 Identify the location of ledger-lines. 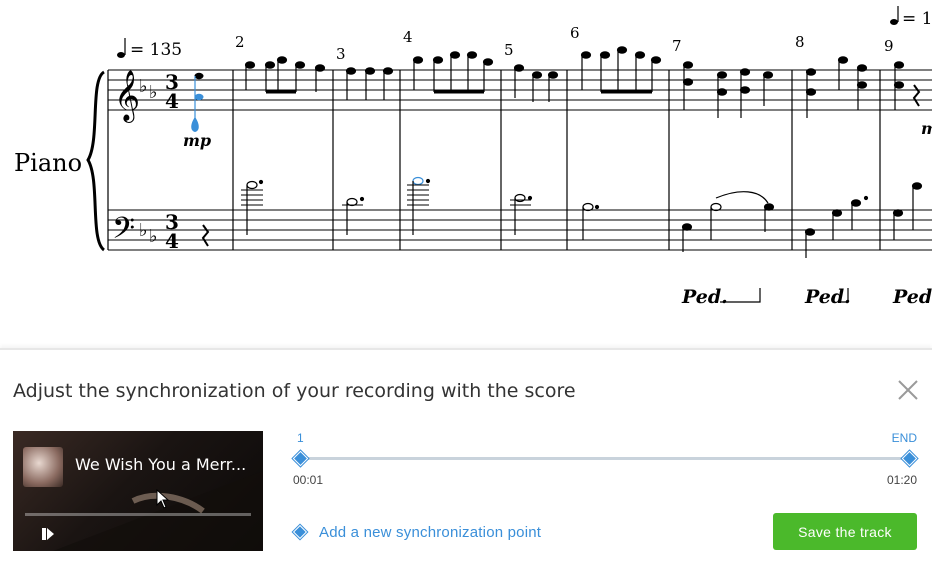
(386, 195).